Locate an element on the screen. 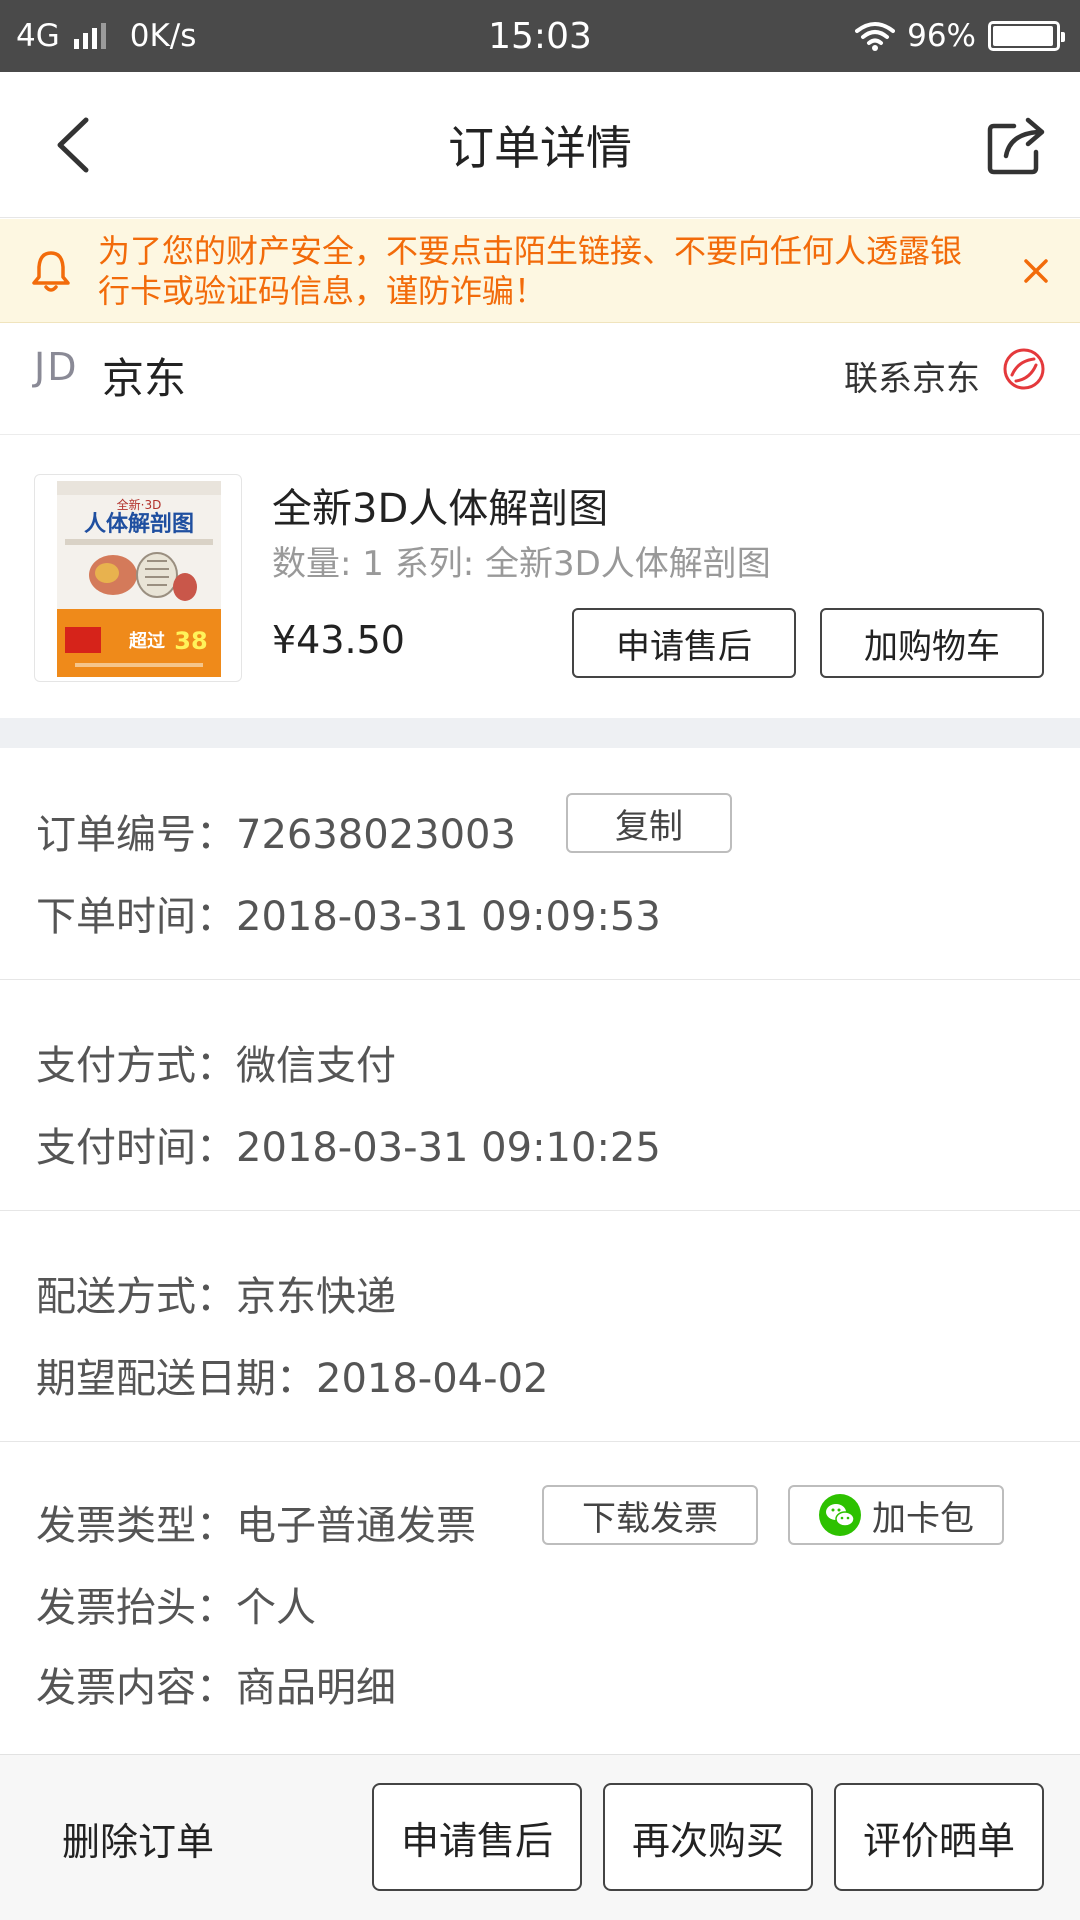 The height and width of the screenshot is (1920, 1080). order-number-value: 72638023003 is located at coordinates (376, 835).